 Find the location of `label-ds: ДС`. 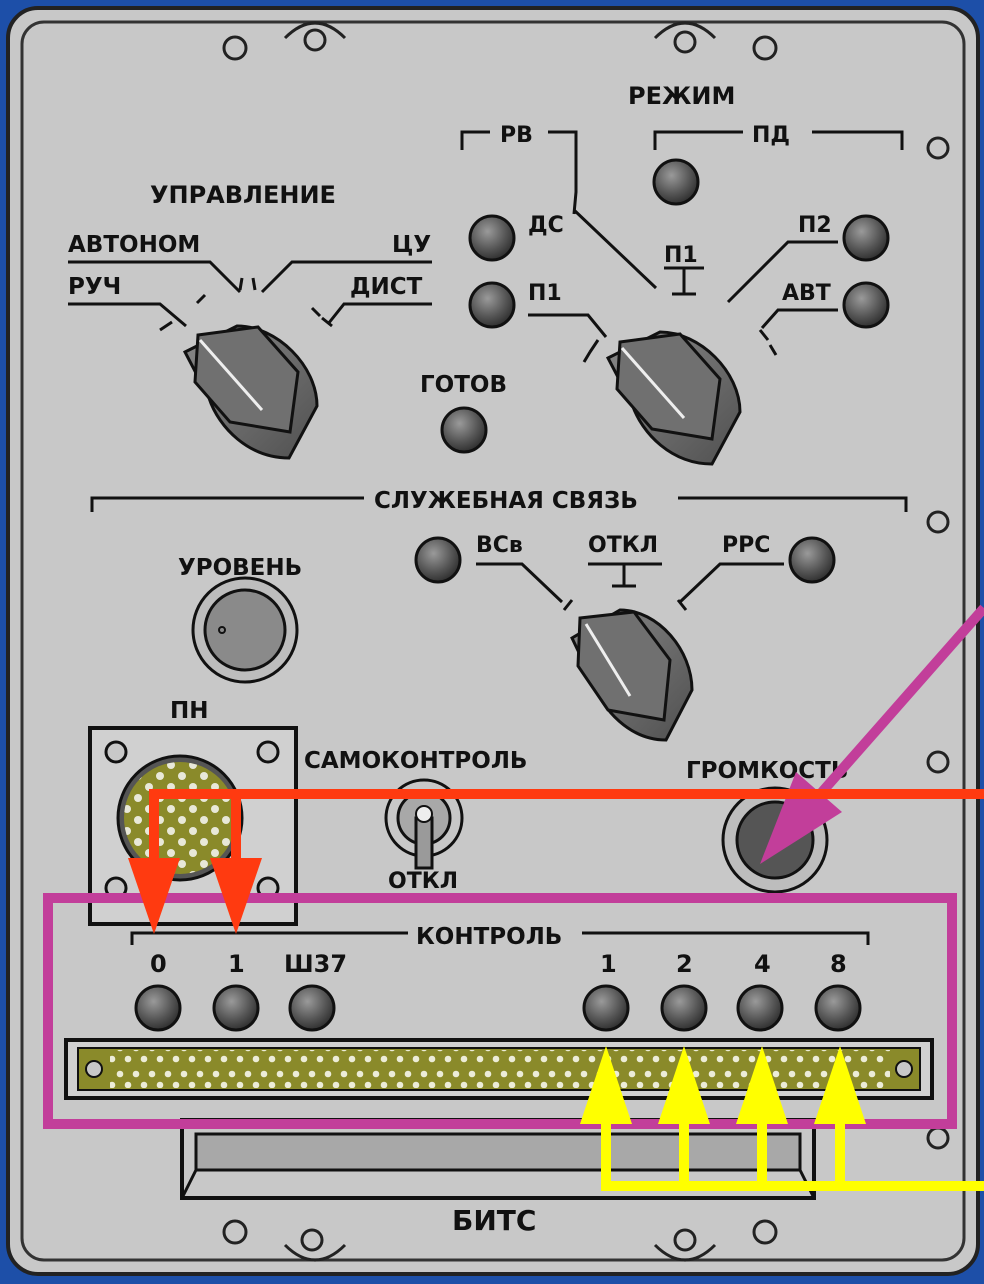

label-ds: ДС is located at coordinates (546, 225).